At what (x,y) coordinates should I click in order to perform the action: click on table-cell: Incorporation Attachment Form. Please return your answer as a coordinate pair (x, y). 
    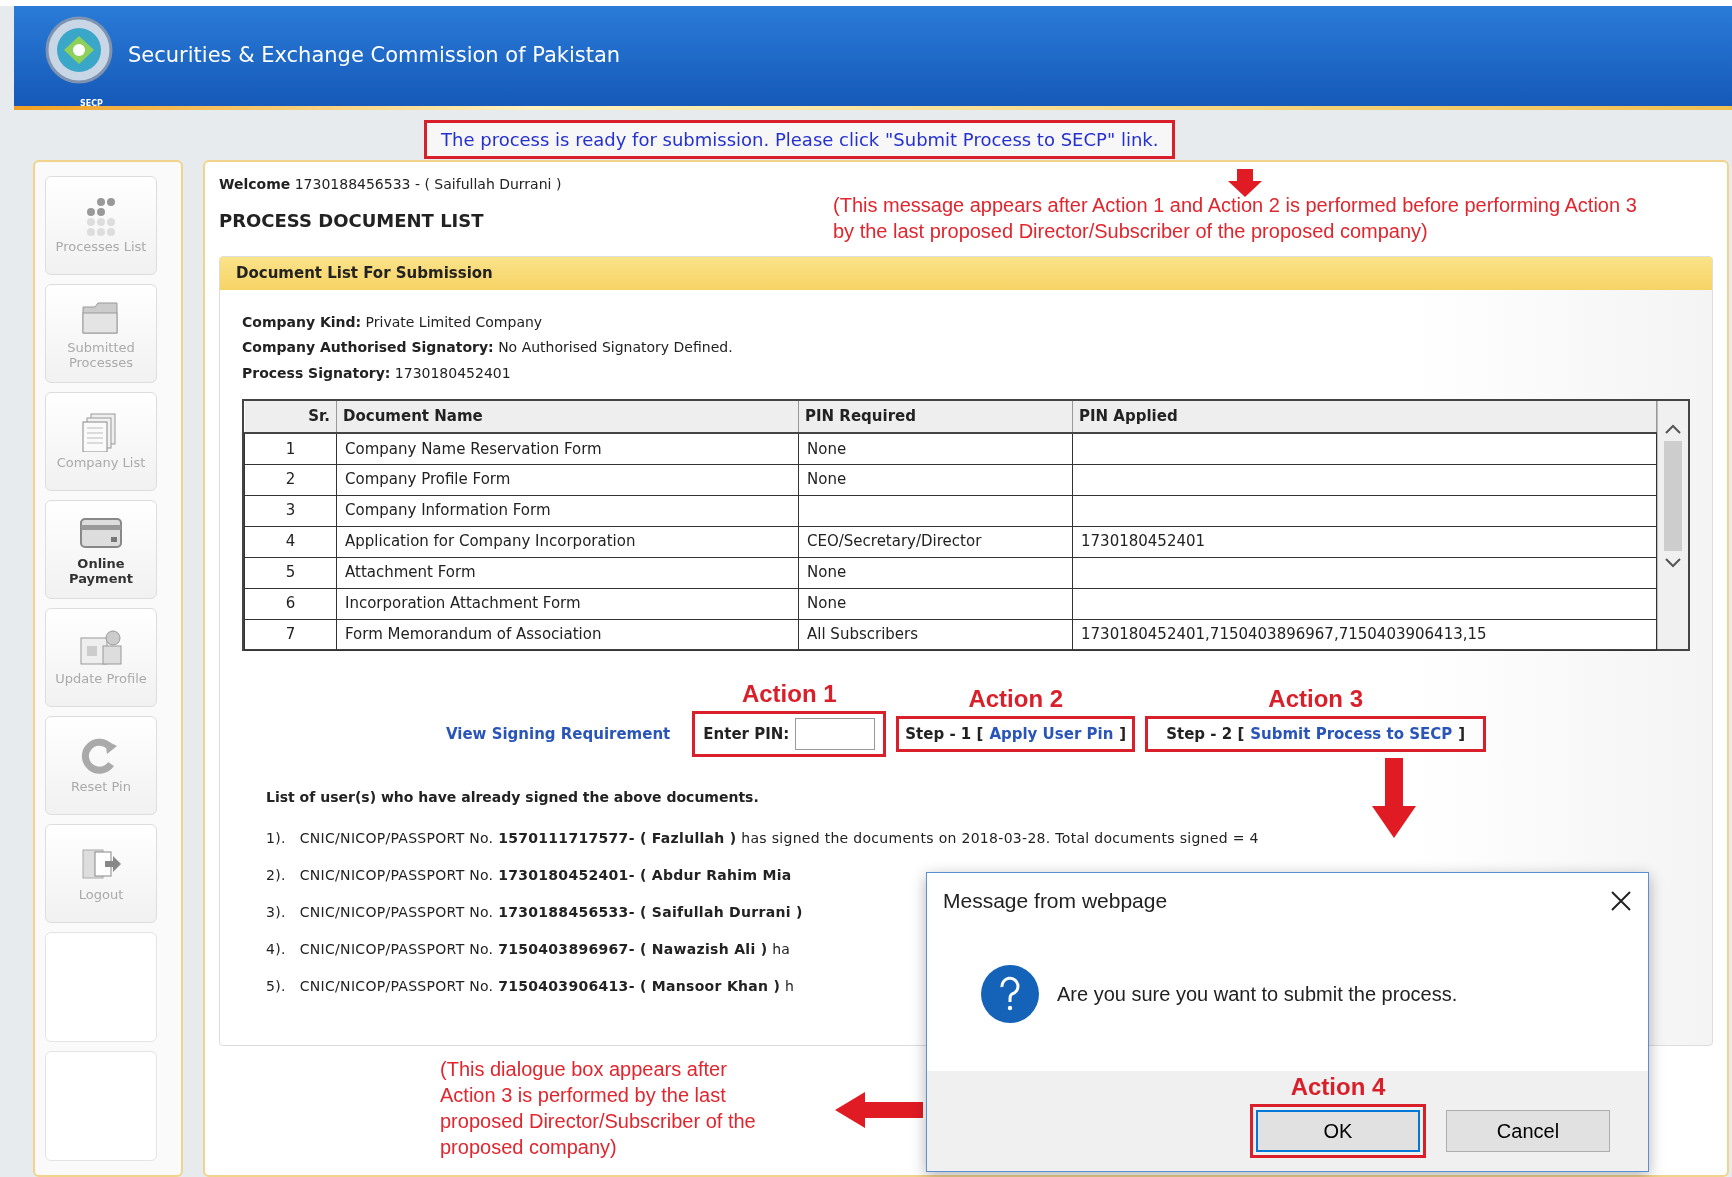
    Looking at the image, I should click on (567, 604).